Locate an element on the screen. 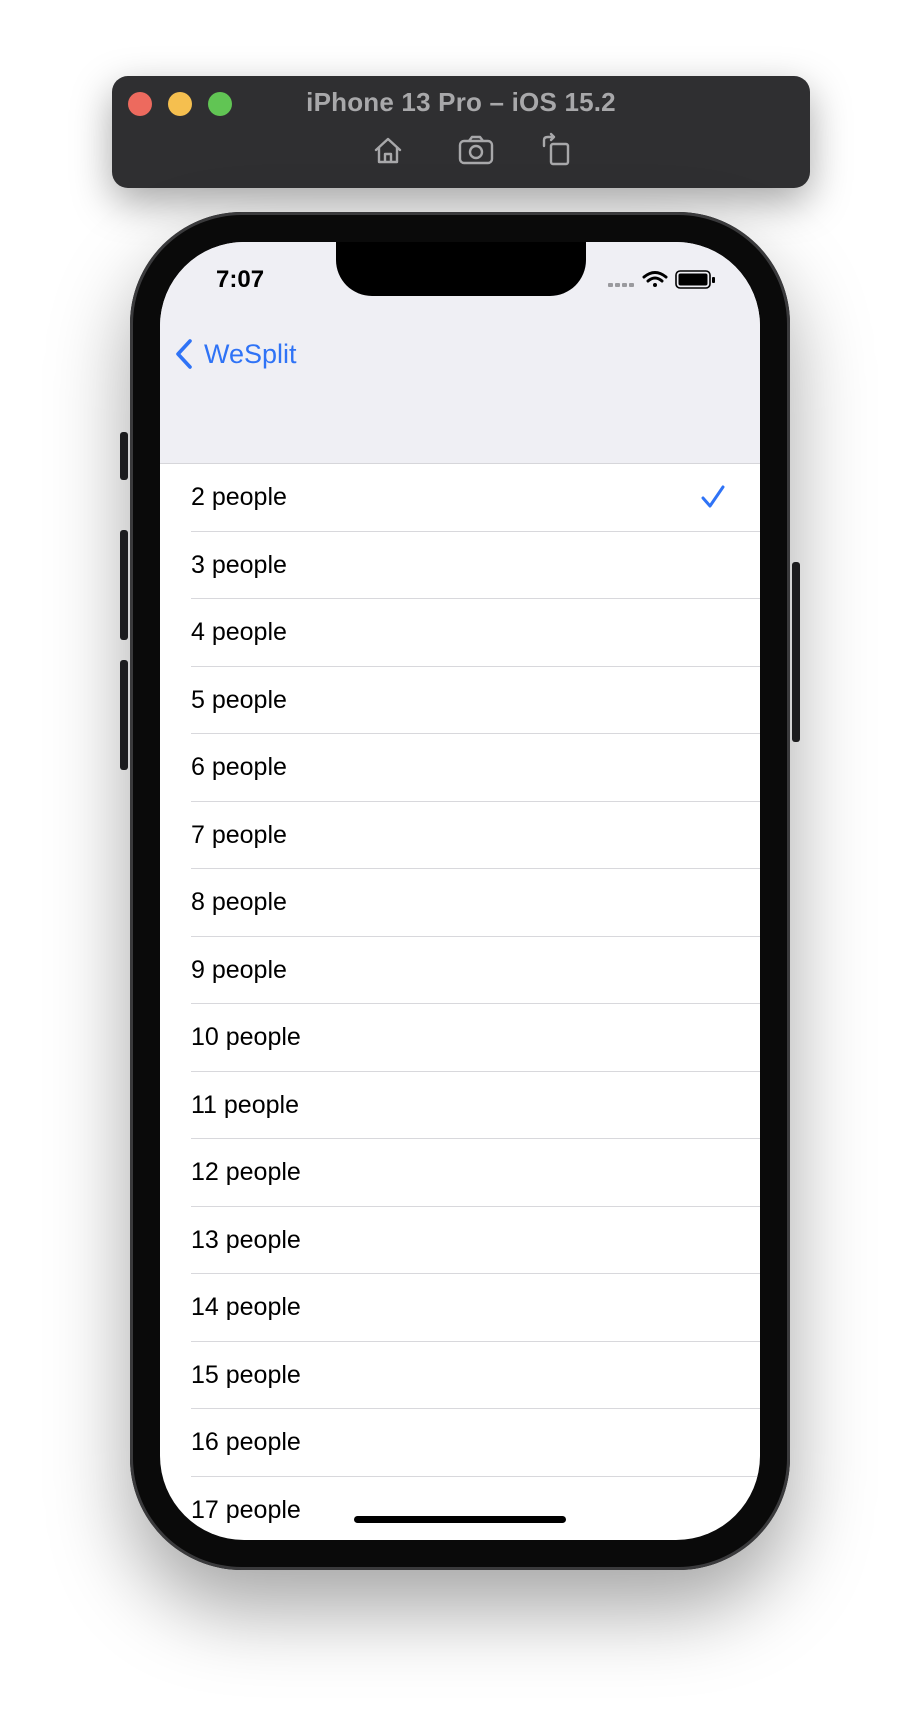  navigation-bar: 7:07 WeSplit is located at coordinates (460, 353).